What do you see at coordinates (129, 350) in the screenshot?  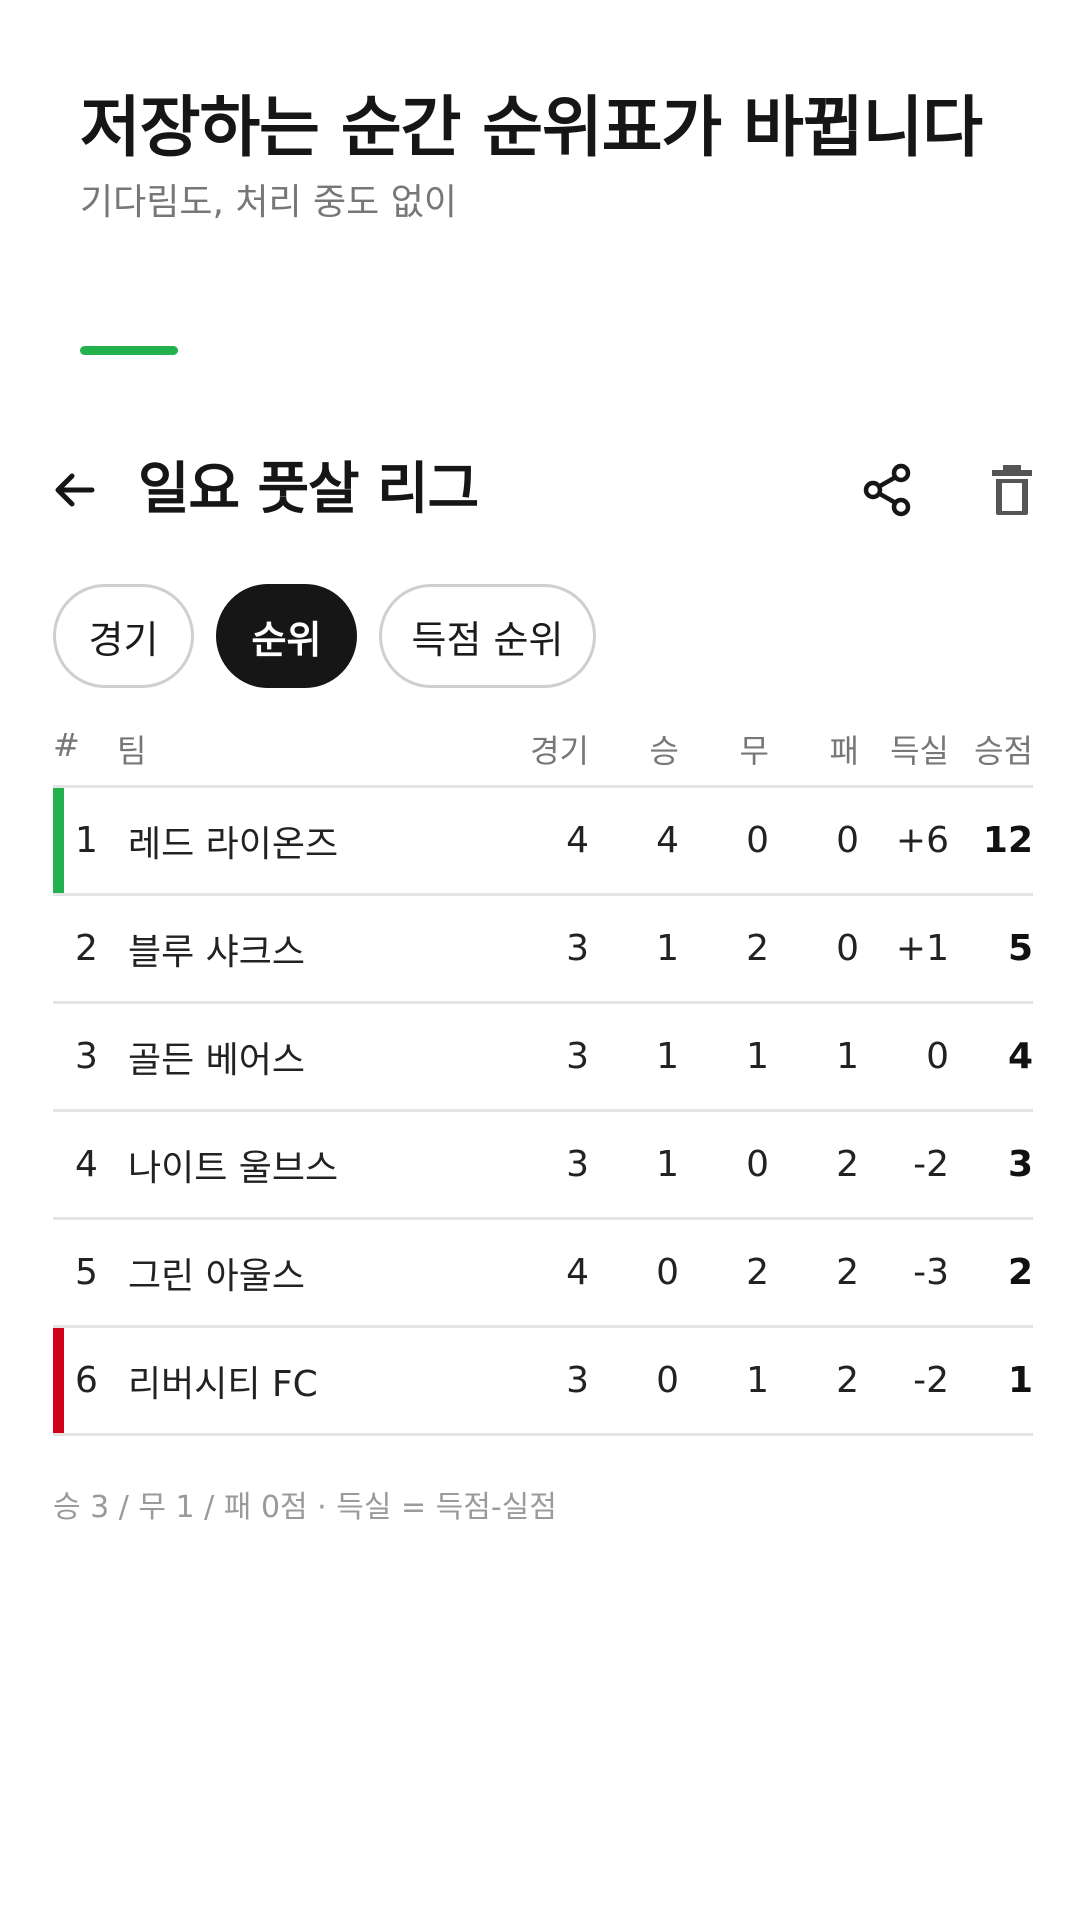 I see `promo-accent-bar` at bounding box center [129, 350].